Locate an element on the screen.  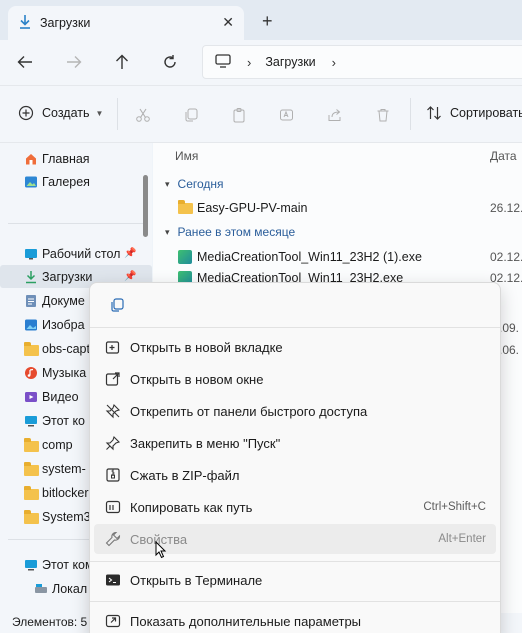
menu-item-shortcut: Ctrl+Shift+C is located at coordinates (454, 507).